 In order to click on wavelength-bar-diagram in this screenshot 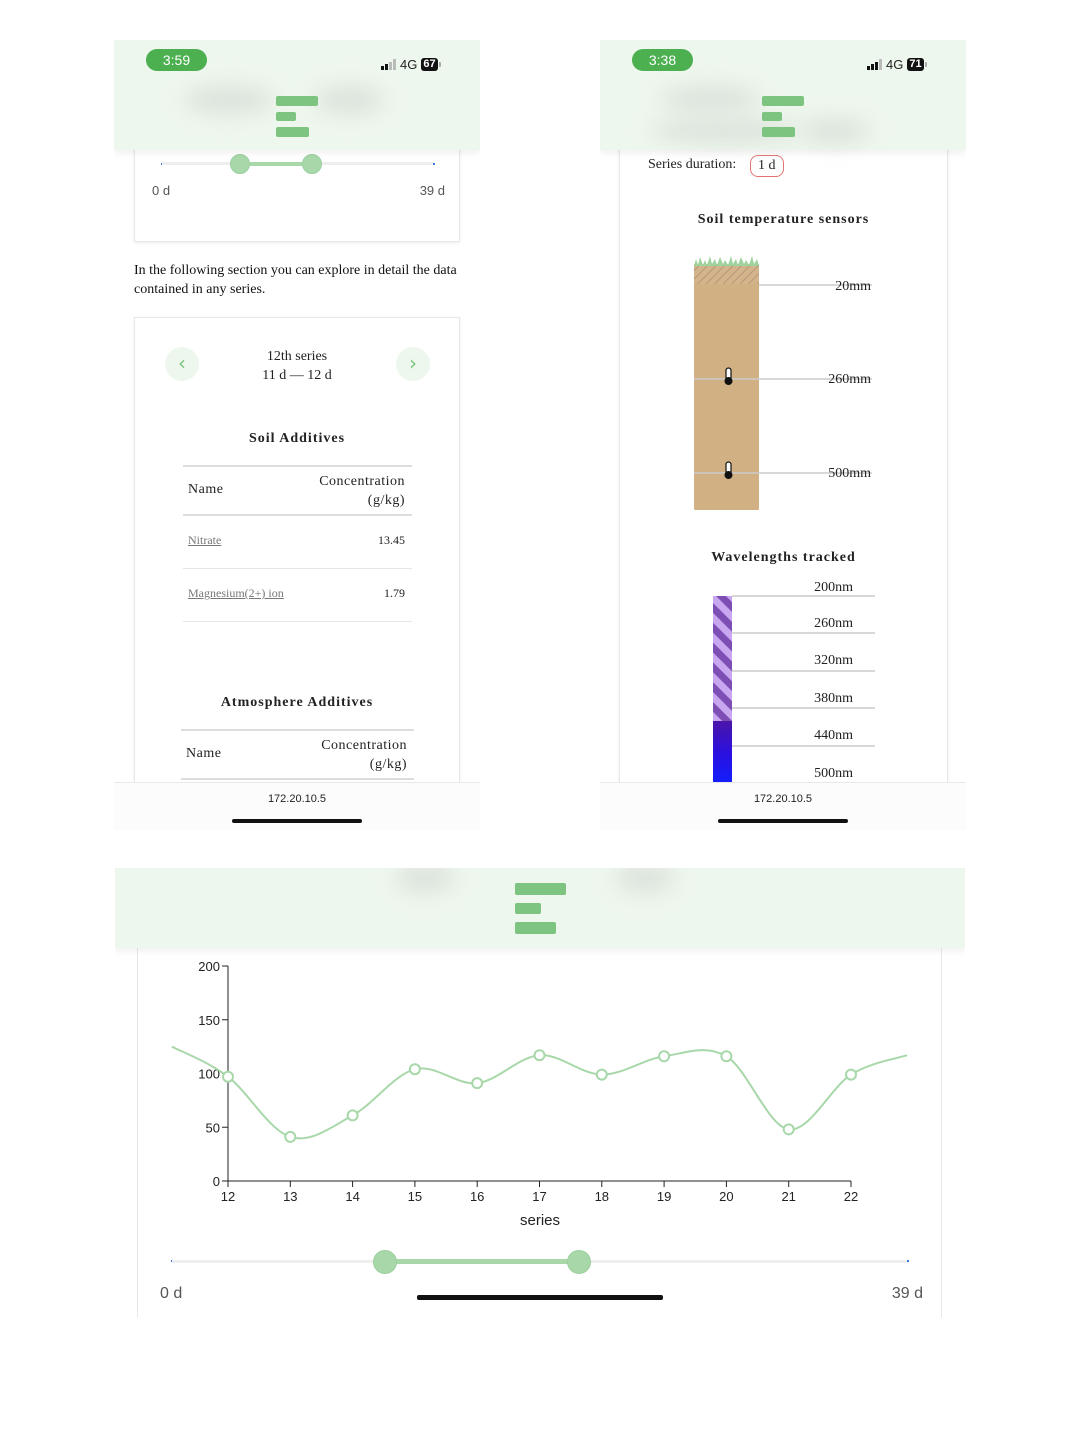, I will do `click(794, 690)`.